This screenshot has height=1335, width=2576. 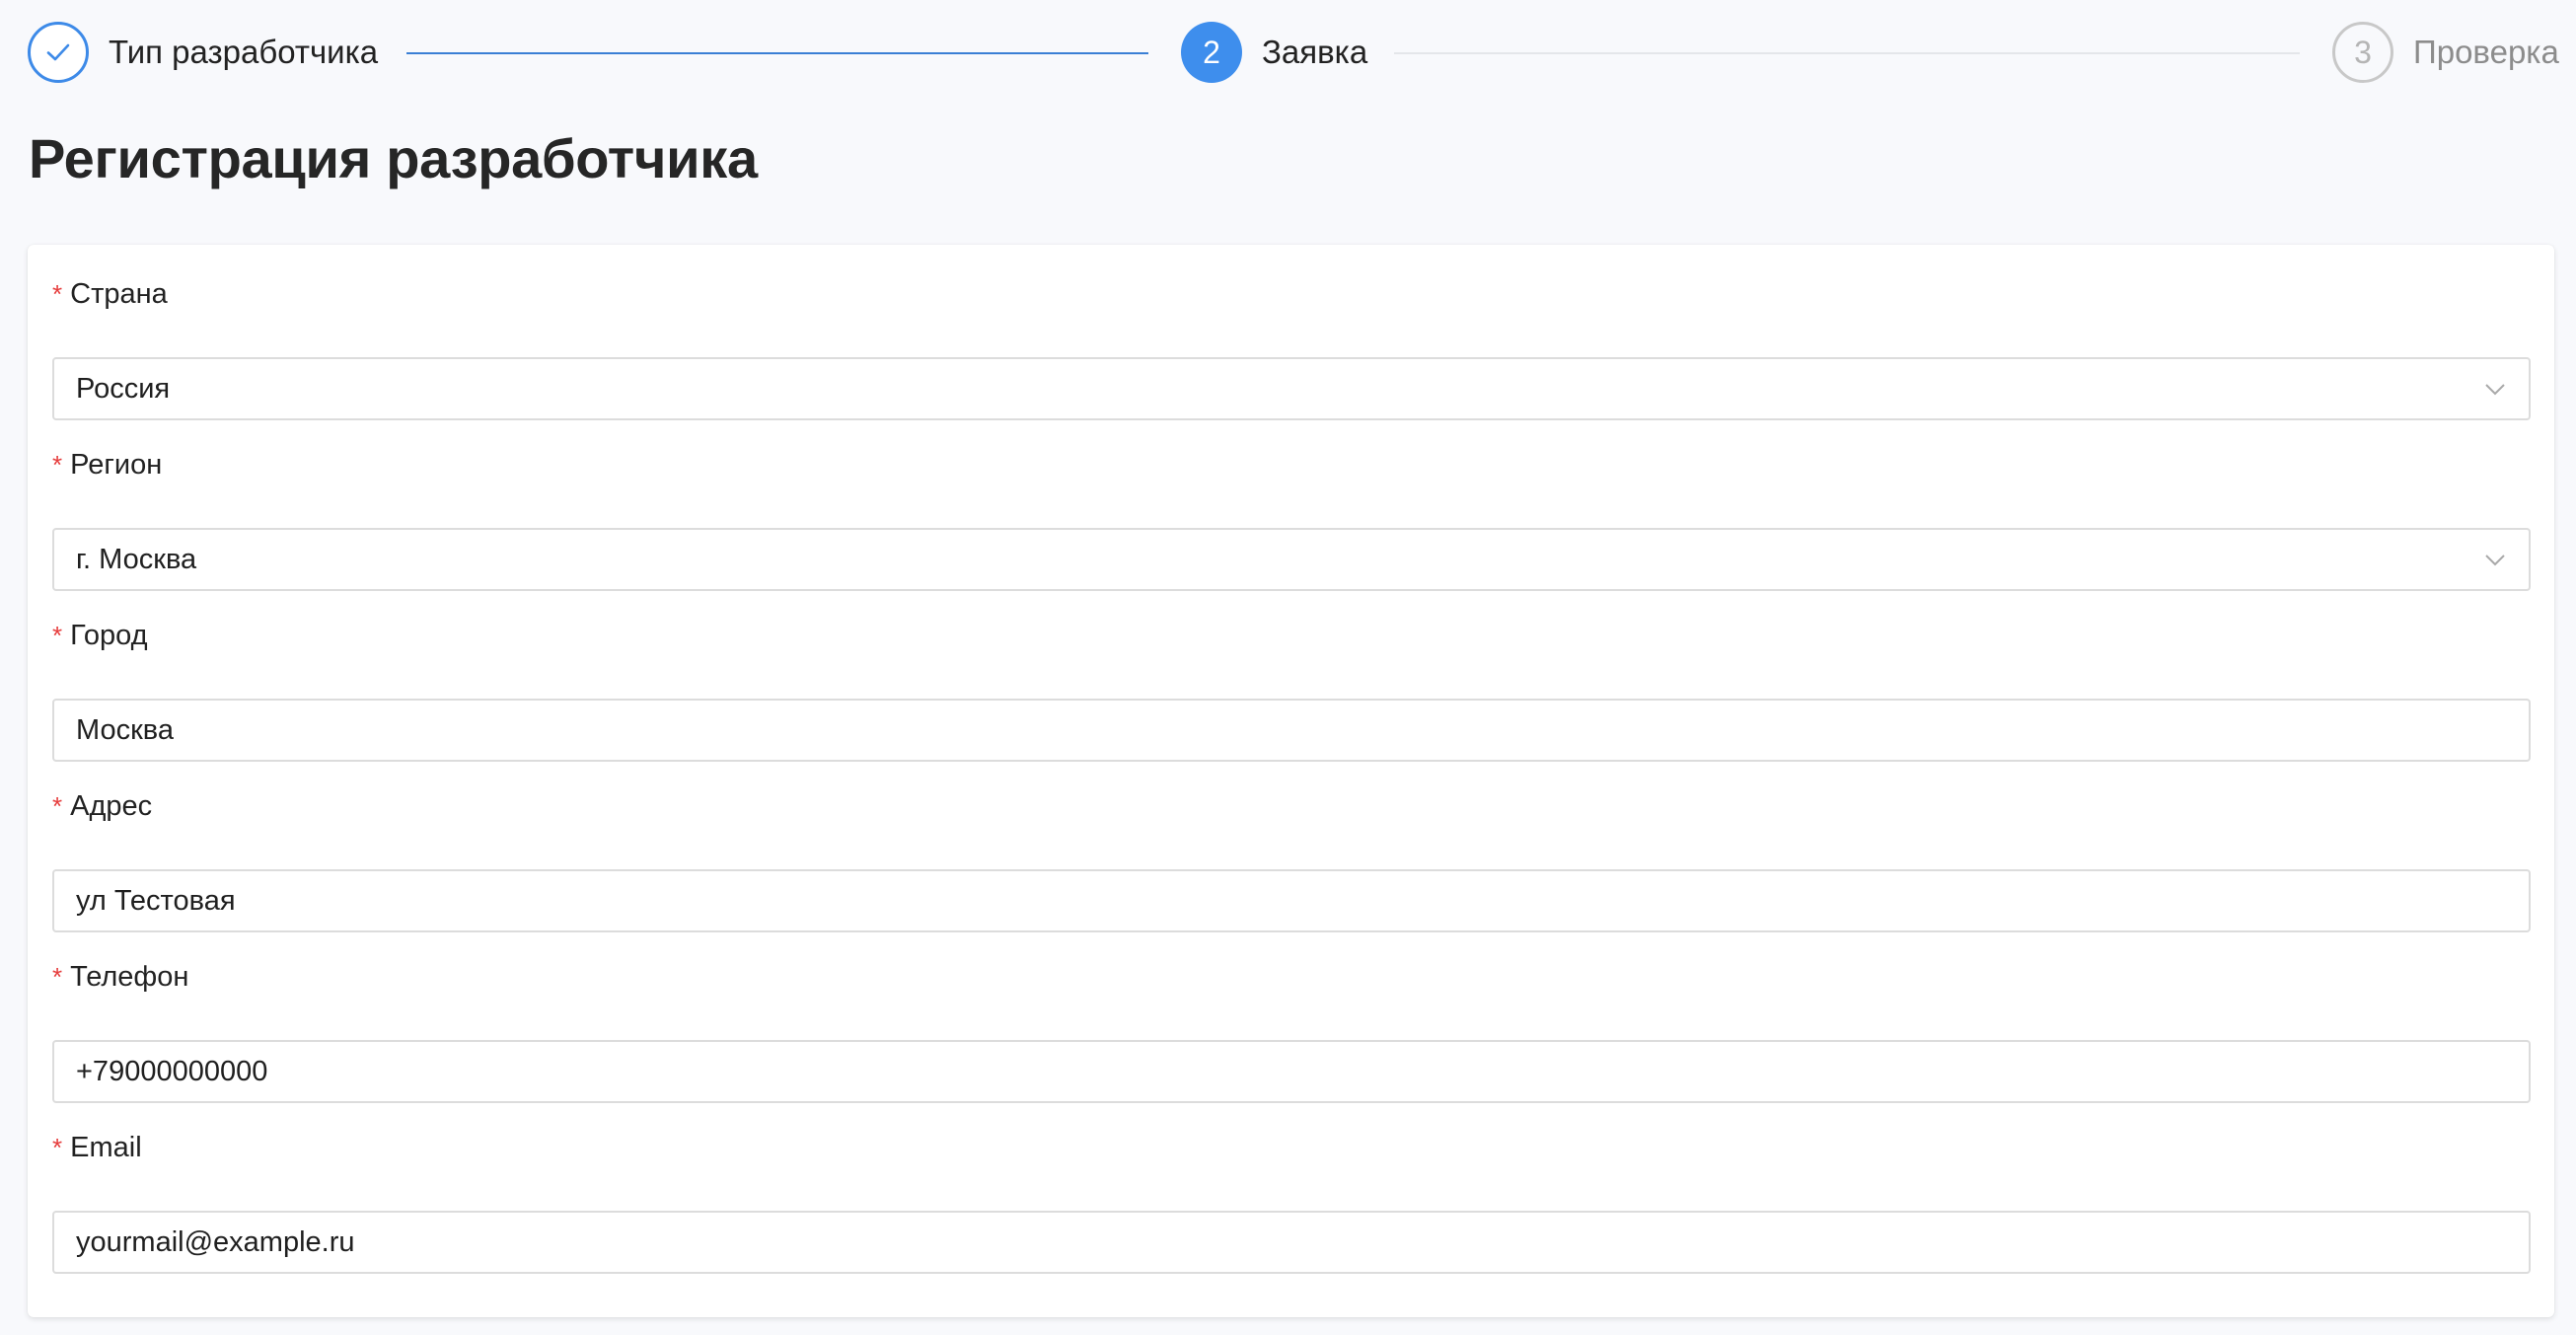 I want to click on check-icon, so click(x=58, y=52).